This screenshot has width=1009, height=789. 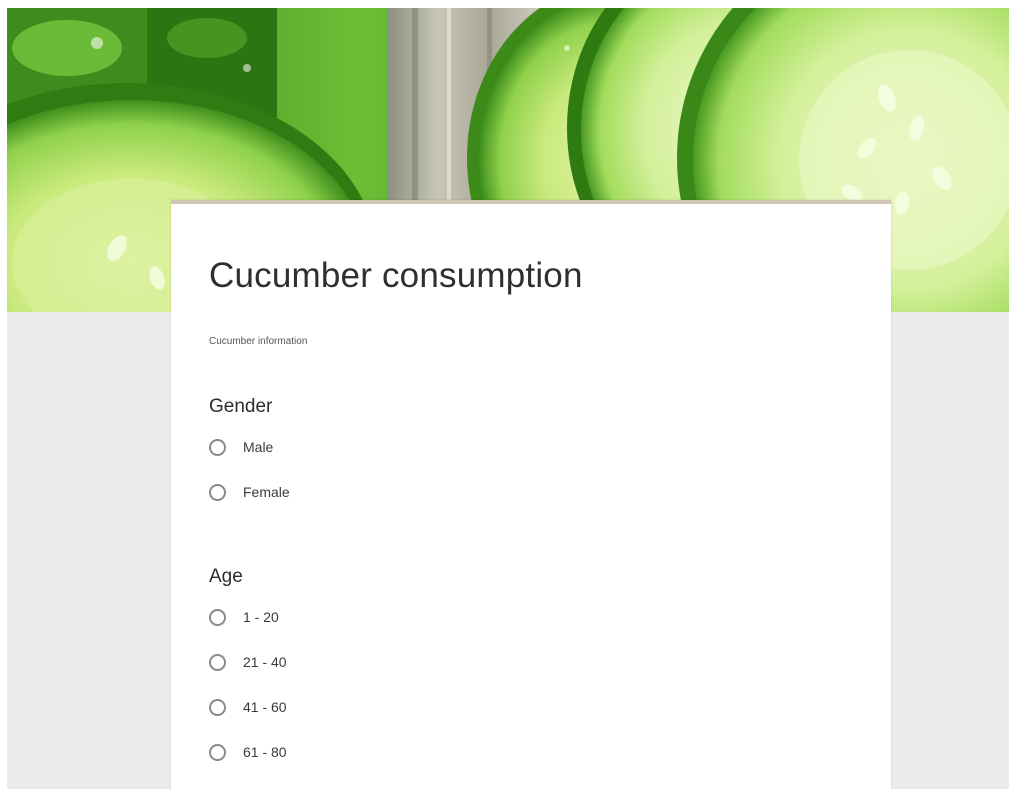 I want to click on form-title: Cucumber consumption, so click(x=396, y=275).